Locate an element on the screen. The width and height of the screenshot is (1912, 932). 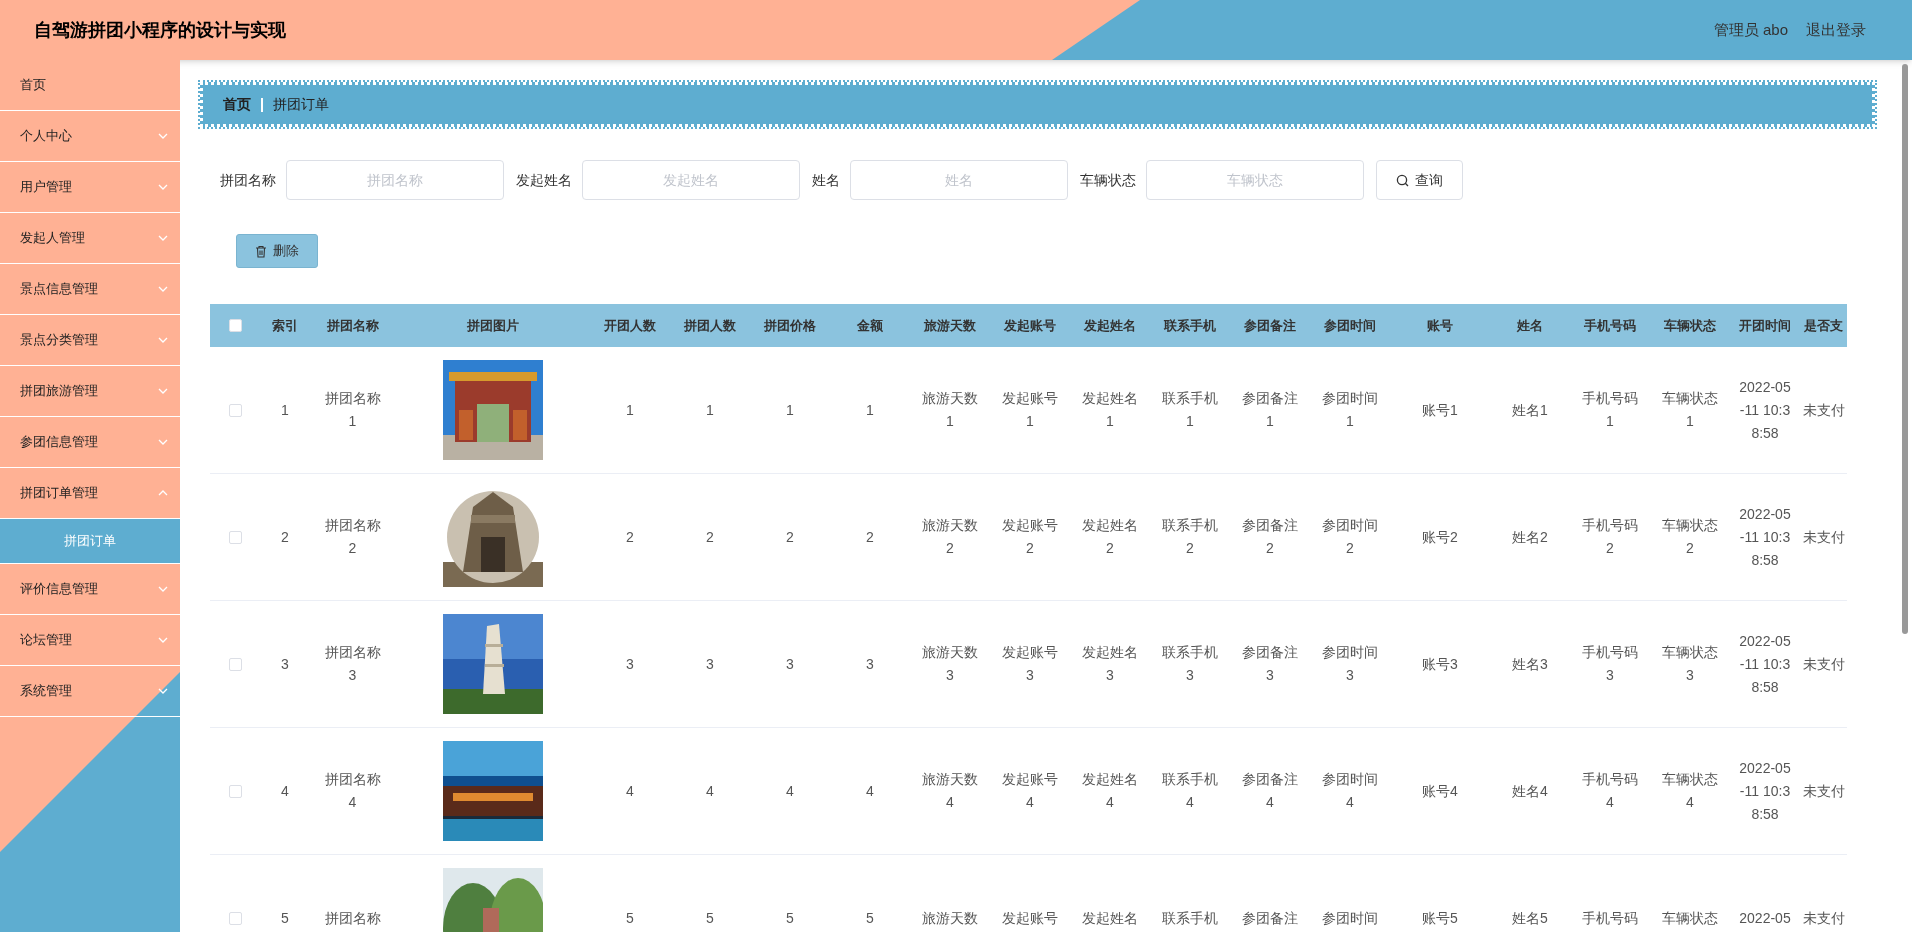
table-cell-text: 参团时间4 is located at coordinates (1350, 791).